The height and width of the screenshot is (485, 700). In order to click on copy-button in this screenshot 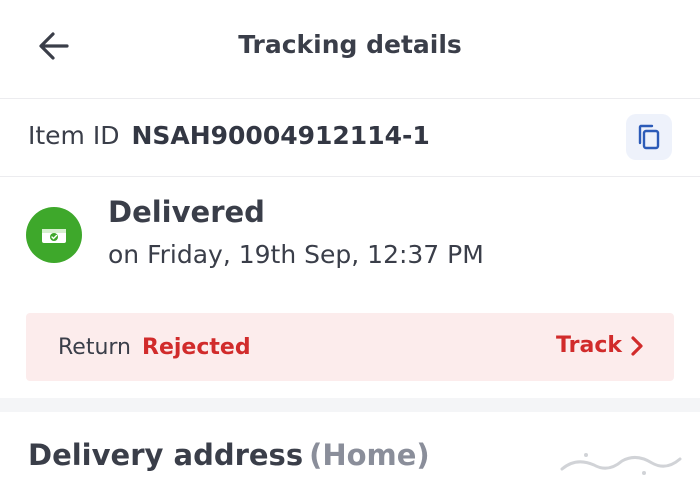, I will do `click(649, 137)`.